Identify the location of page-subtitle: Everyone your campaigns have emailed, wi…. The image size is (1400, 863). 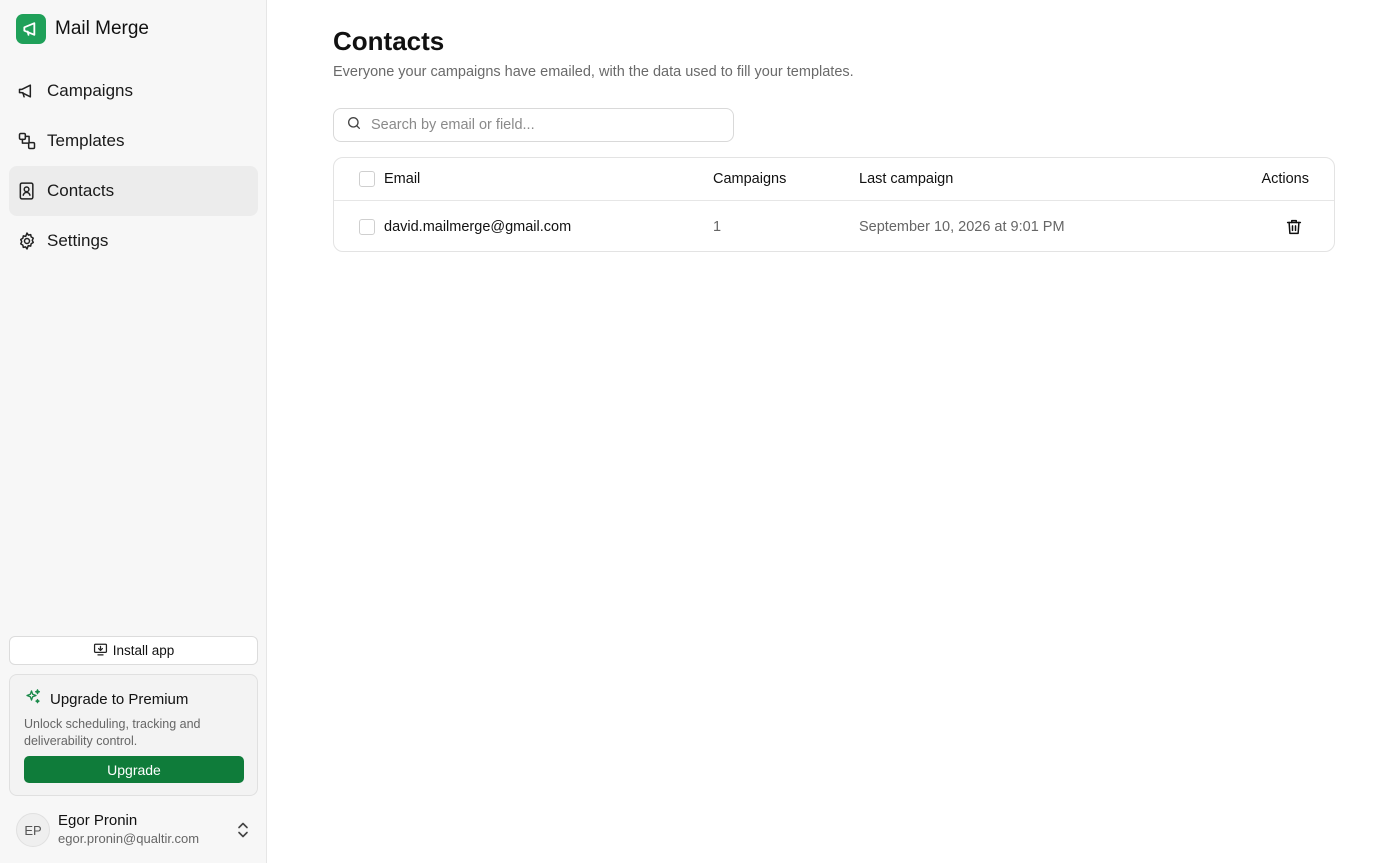
(593, 72).